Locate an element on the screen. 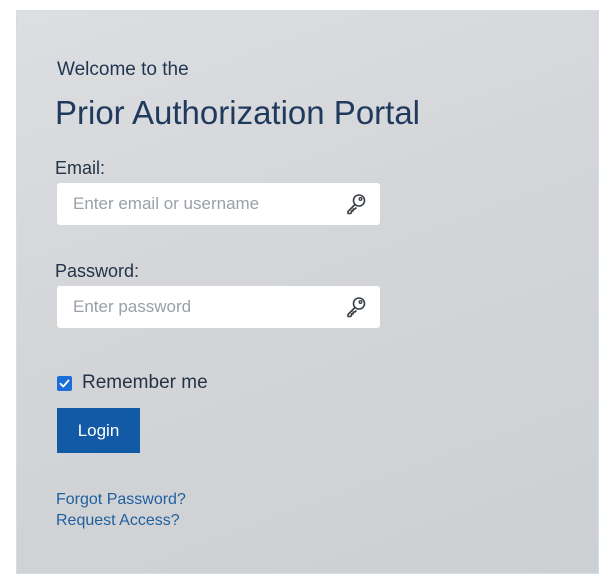 This screenshot has width=599, height=574. email-input is located at coordinates (192, 204).